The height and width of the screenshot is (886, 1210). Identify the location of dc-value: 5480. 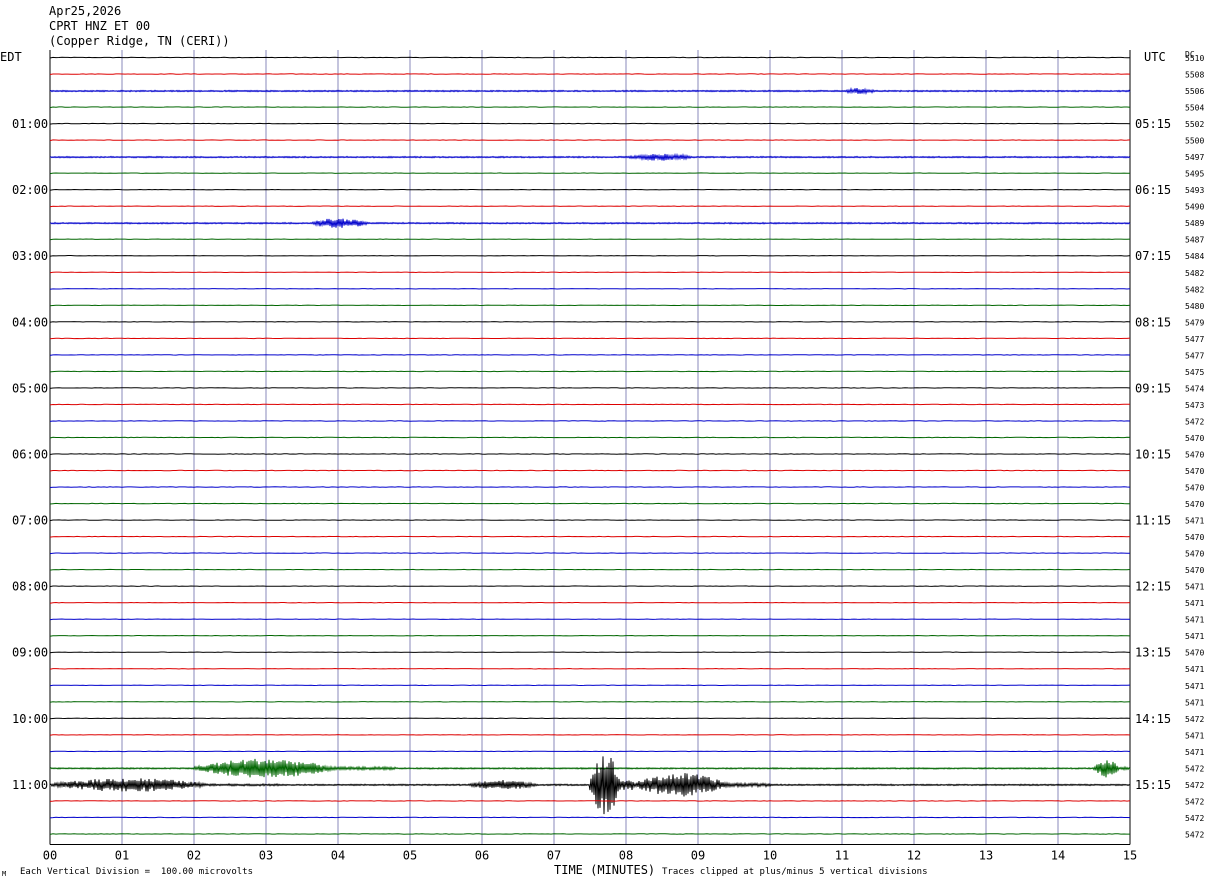
(1194, 306).